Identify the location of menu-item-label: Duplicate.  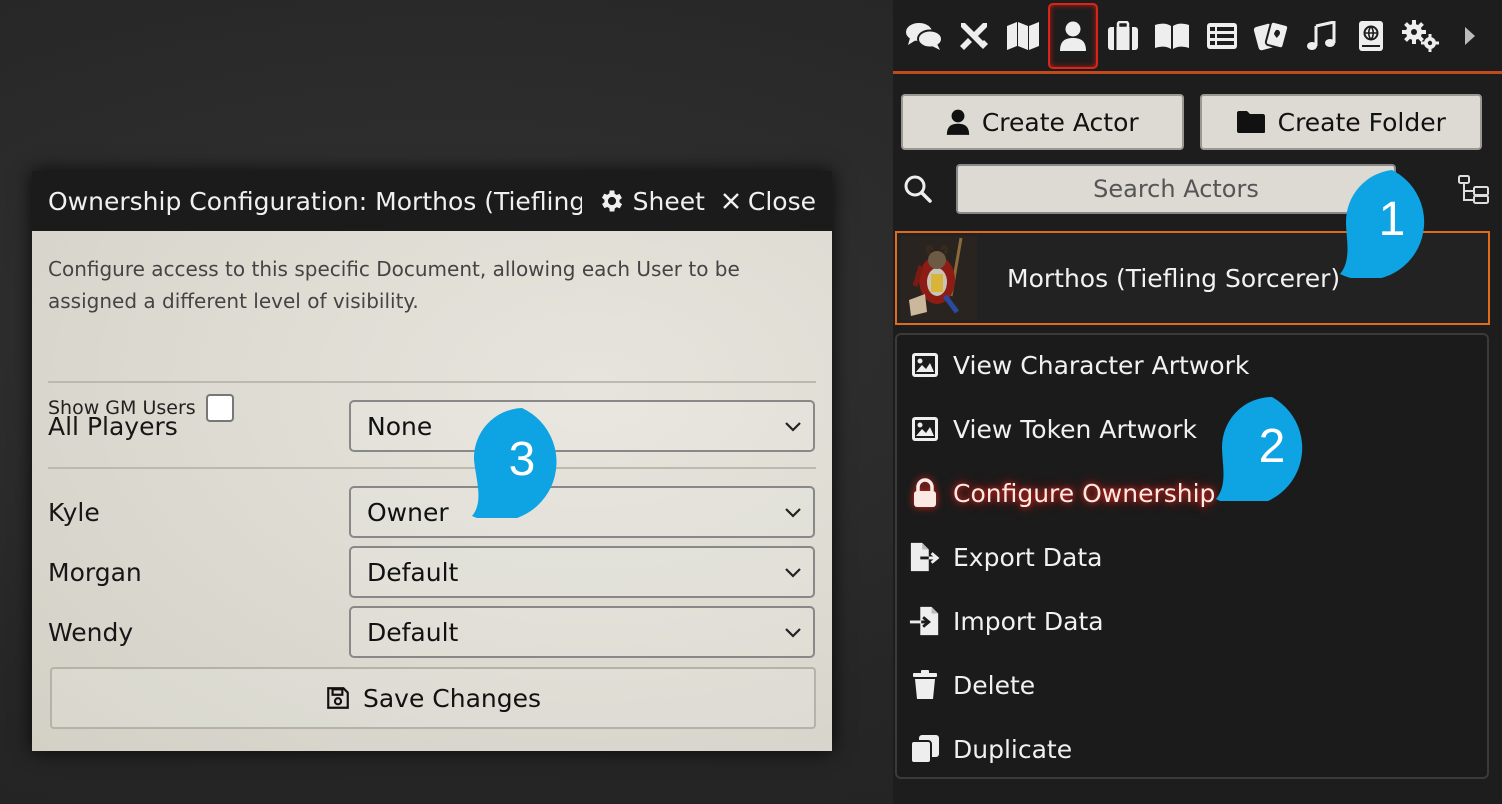
(1013, 749).